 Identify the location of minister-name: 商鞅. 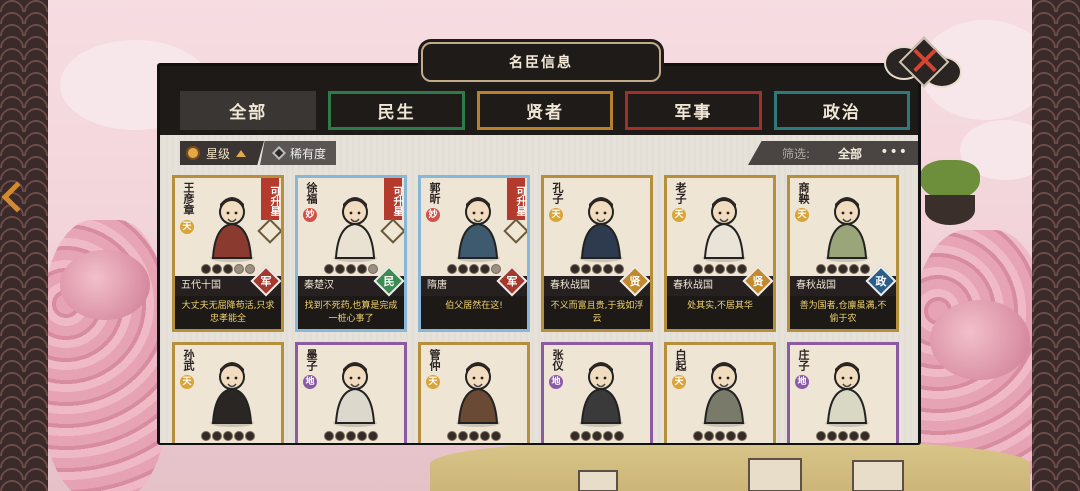
(803, 193).